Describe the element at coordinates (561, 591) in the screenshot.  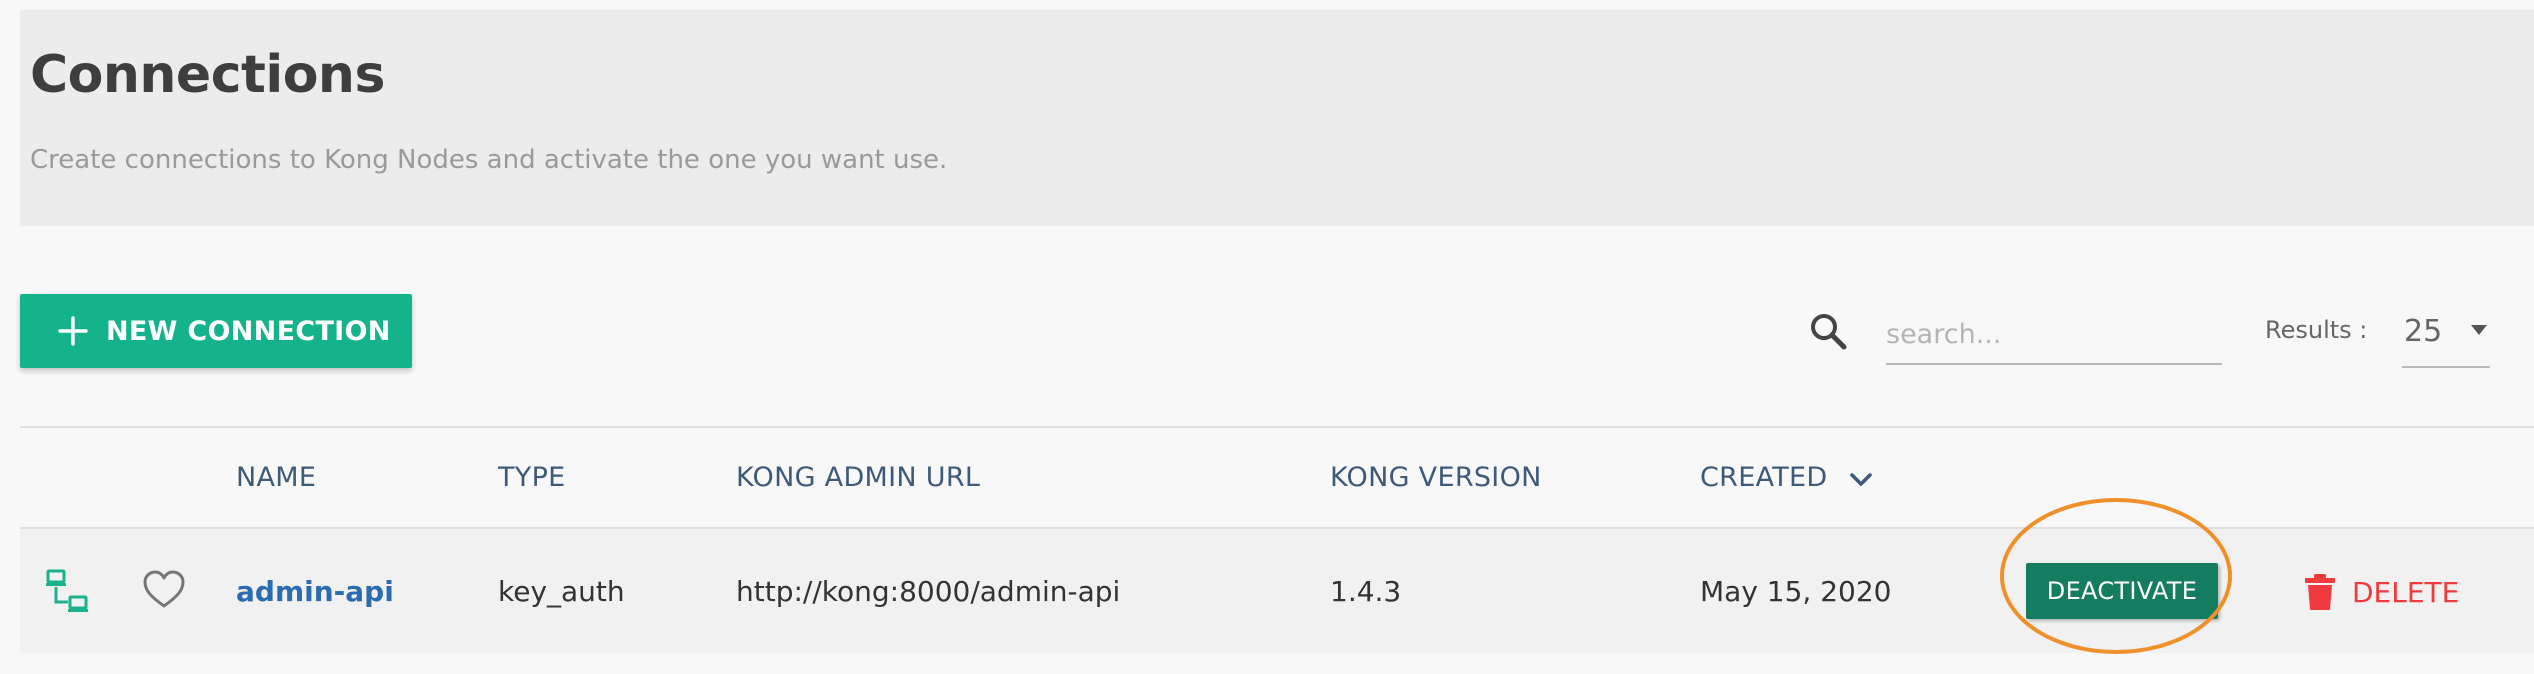
I see `row-type: key_auth` at that location.